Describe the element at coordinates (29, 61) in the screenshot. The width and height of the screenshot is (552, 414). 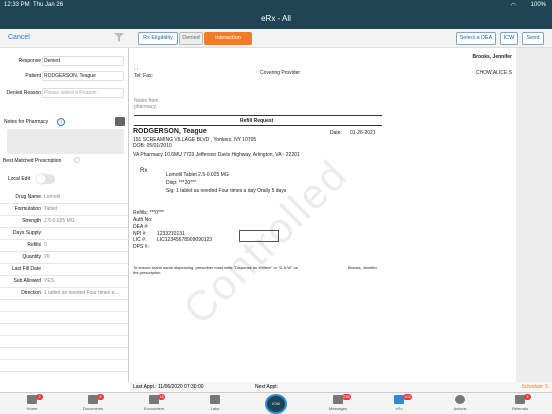
I see `response-label: Response` at that location.